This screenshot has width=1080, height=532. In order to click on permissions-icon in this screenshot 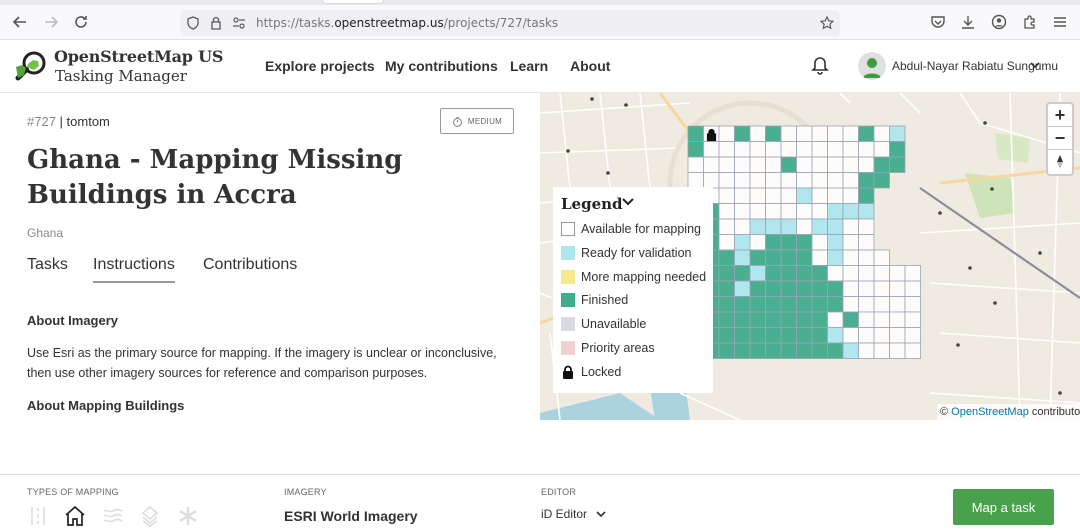, I will do `click(239, 23)`.